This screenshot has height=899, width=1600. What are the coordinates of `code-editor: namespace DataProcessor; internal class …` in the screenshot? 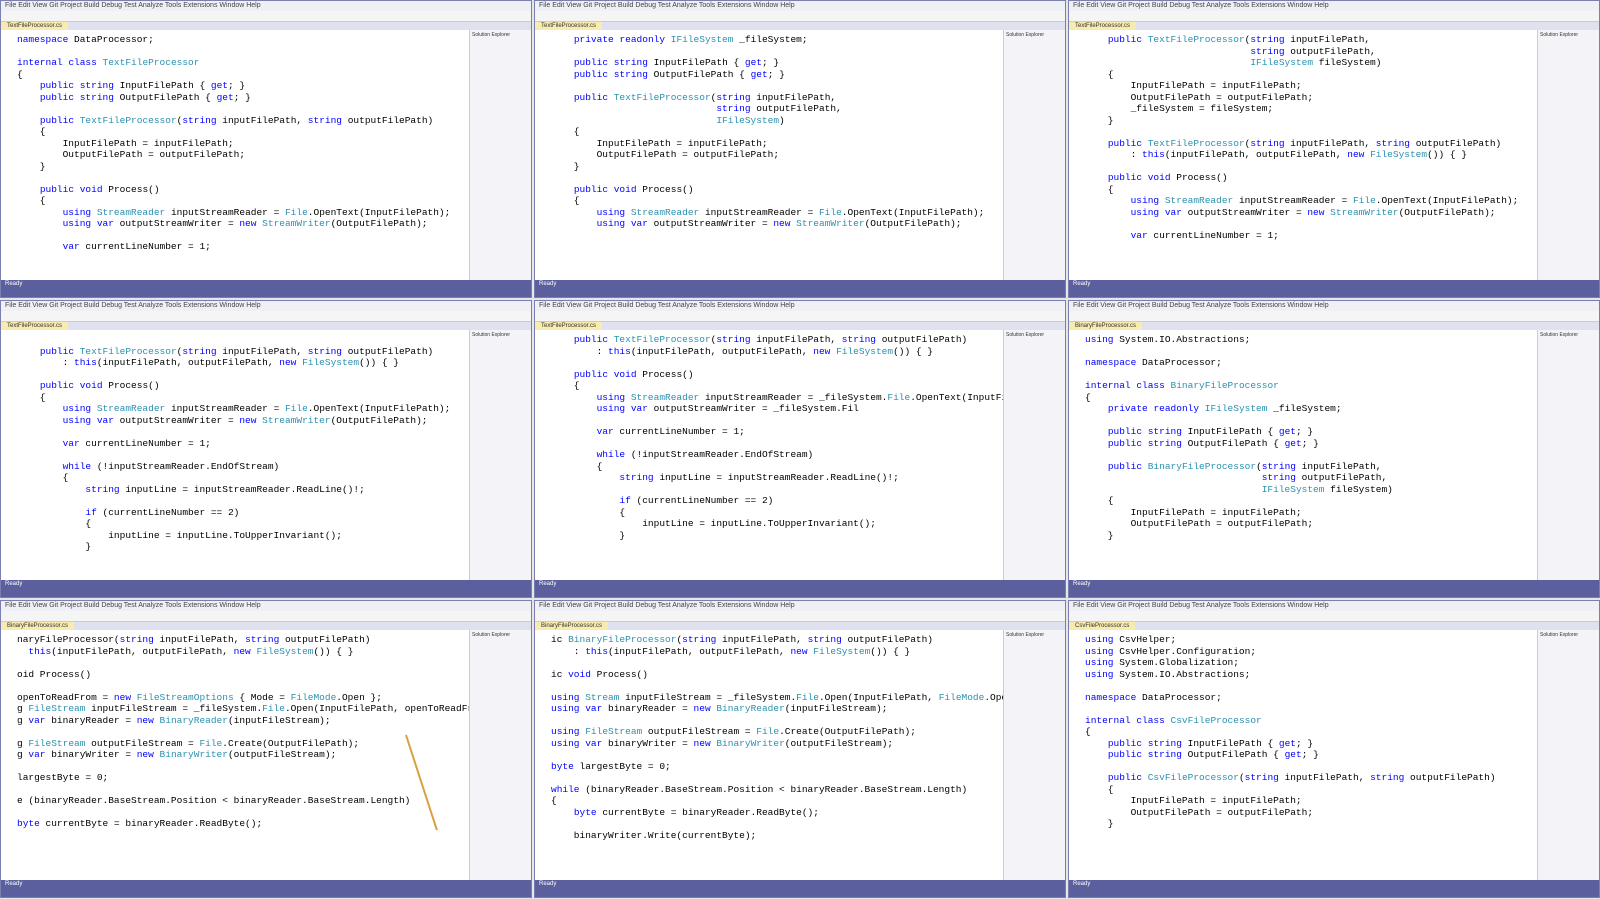 It's located at (235, 155).